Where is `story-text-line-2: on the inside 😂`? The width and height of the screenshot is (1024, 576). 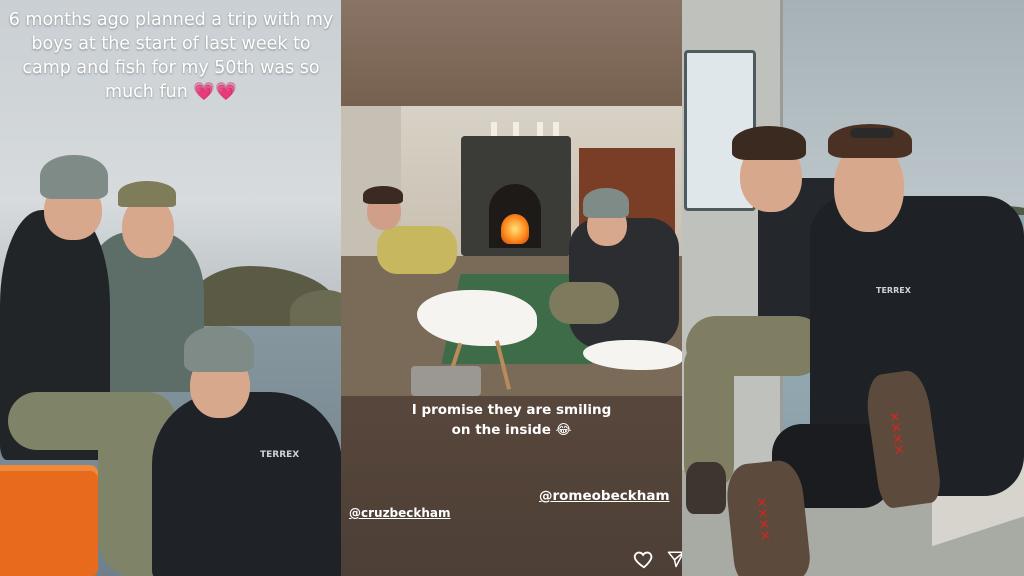
story-text-line-2: on the inside 😂 is located at coordinates (511, 430).